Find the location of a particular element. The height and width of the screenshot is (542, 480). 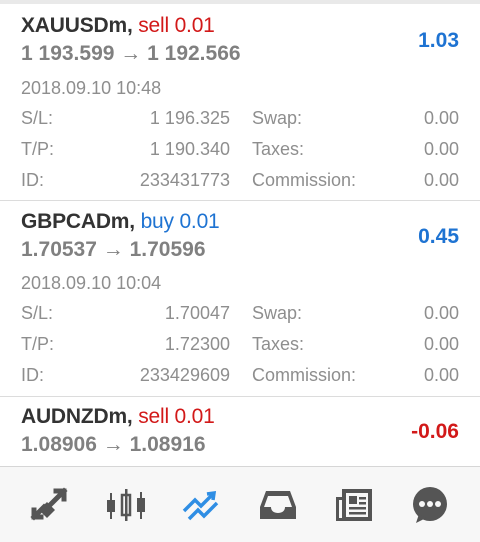

tp-value: 1.72300 is located at coordinates (197, 344).